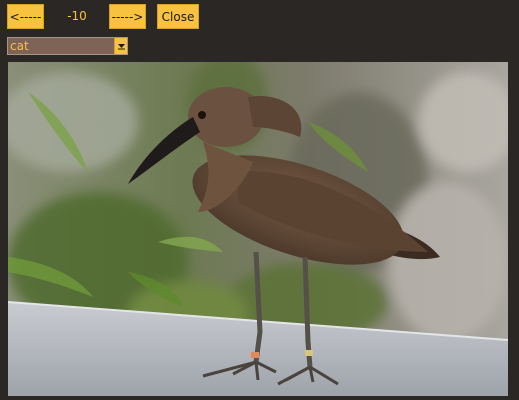  Describe the element at coordinates (25, 16) in the screenshot. I see `previous-button: <-----` at that location.